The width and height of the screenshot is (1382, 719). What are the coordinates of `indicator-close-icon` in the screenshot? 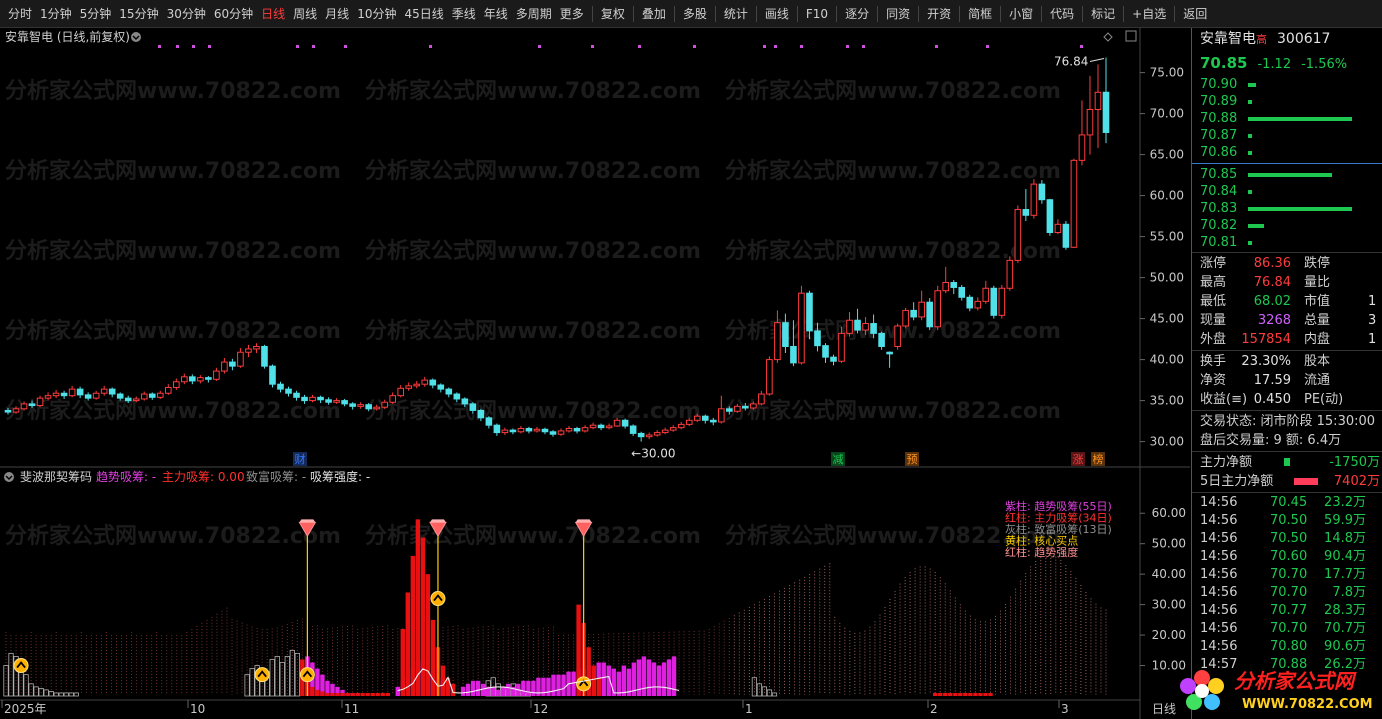 It's located at (9, 477).